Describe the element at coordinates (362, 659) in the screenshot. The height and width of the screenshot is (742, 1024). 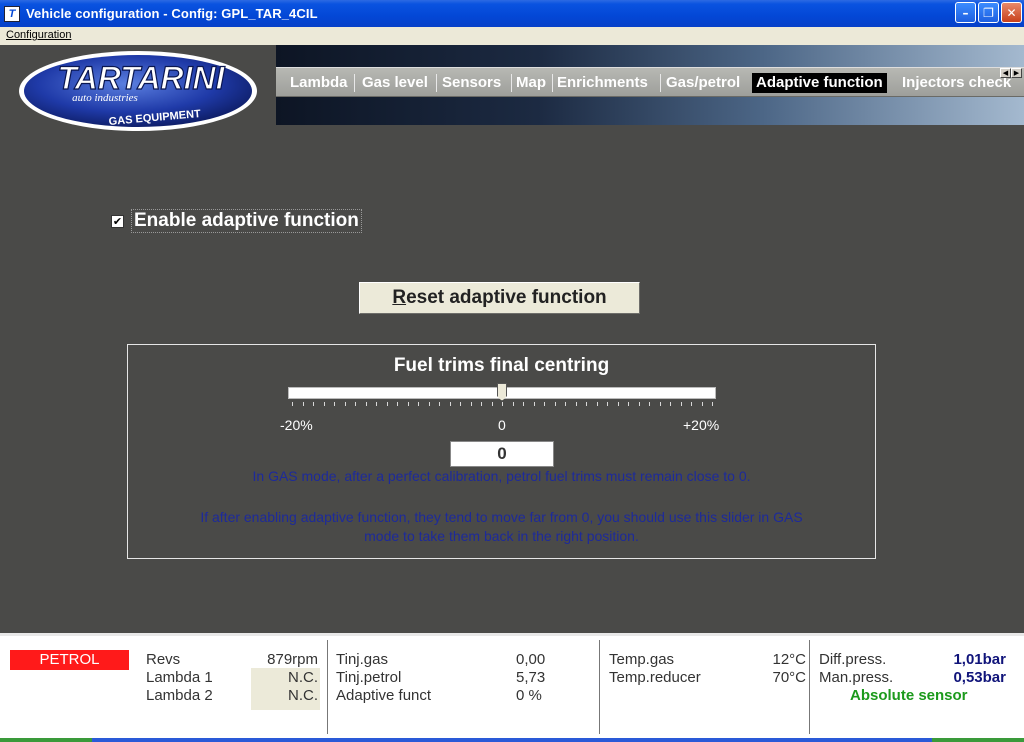
I see `tinj-gas-label: Tinj.gas` at that location.